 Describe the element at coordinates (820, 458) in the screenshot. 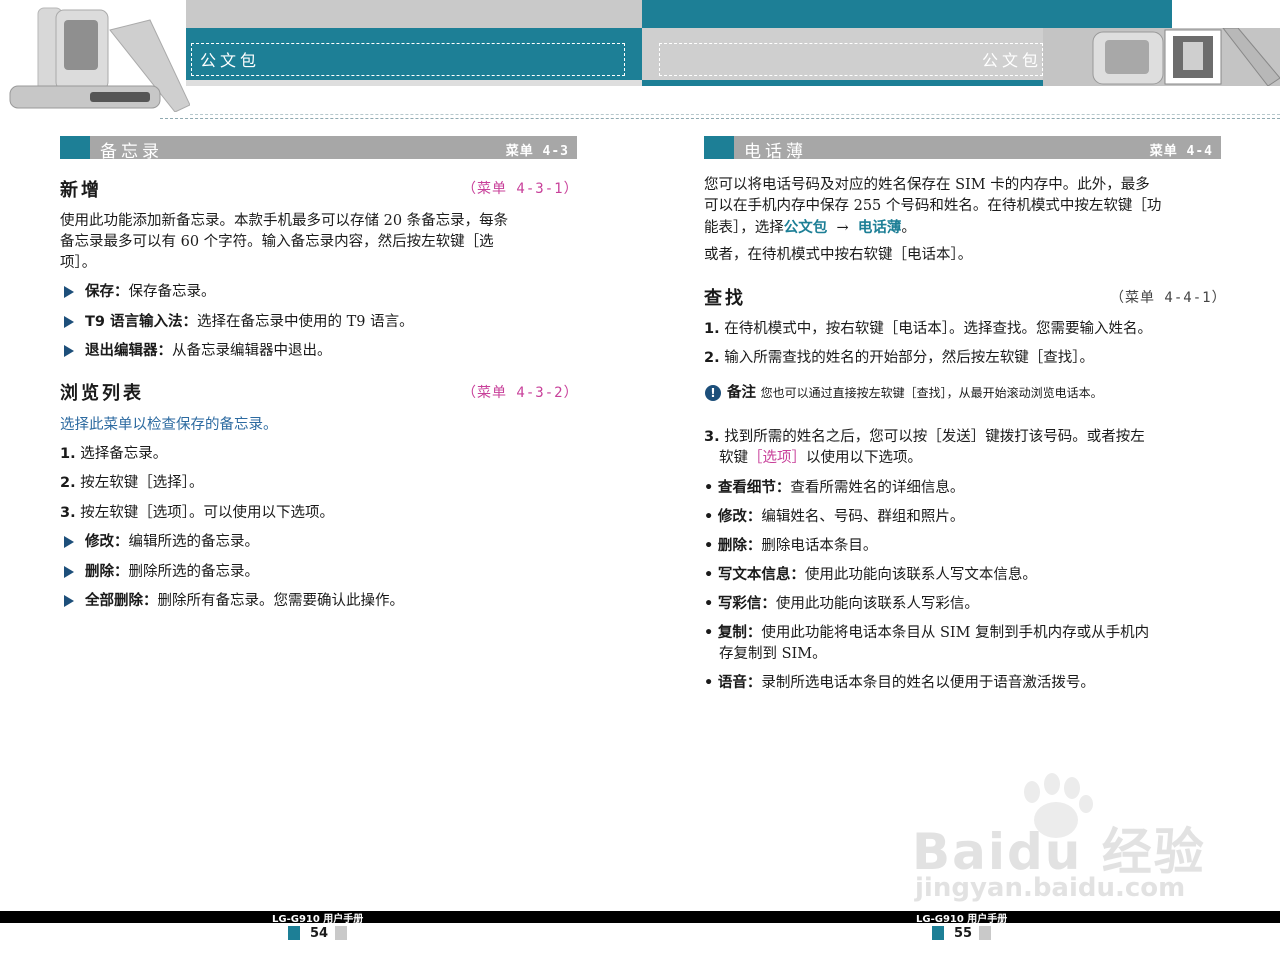

I see `find-step-3-line2: 软键［选项］以使用以下选项。` at that location.